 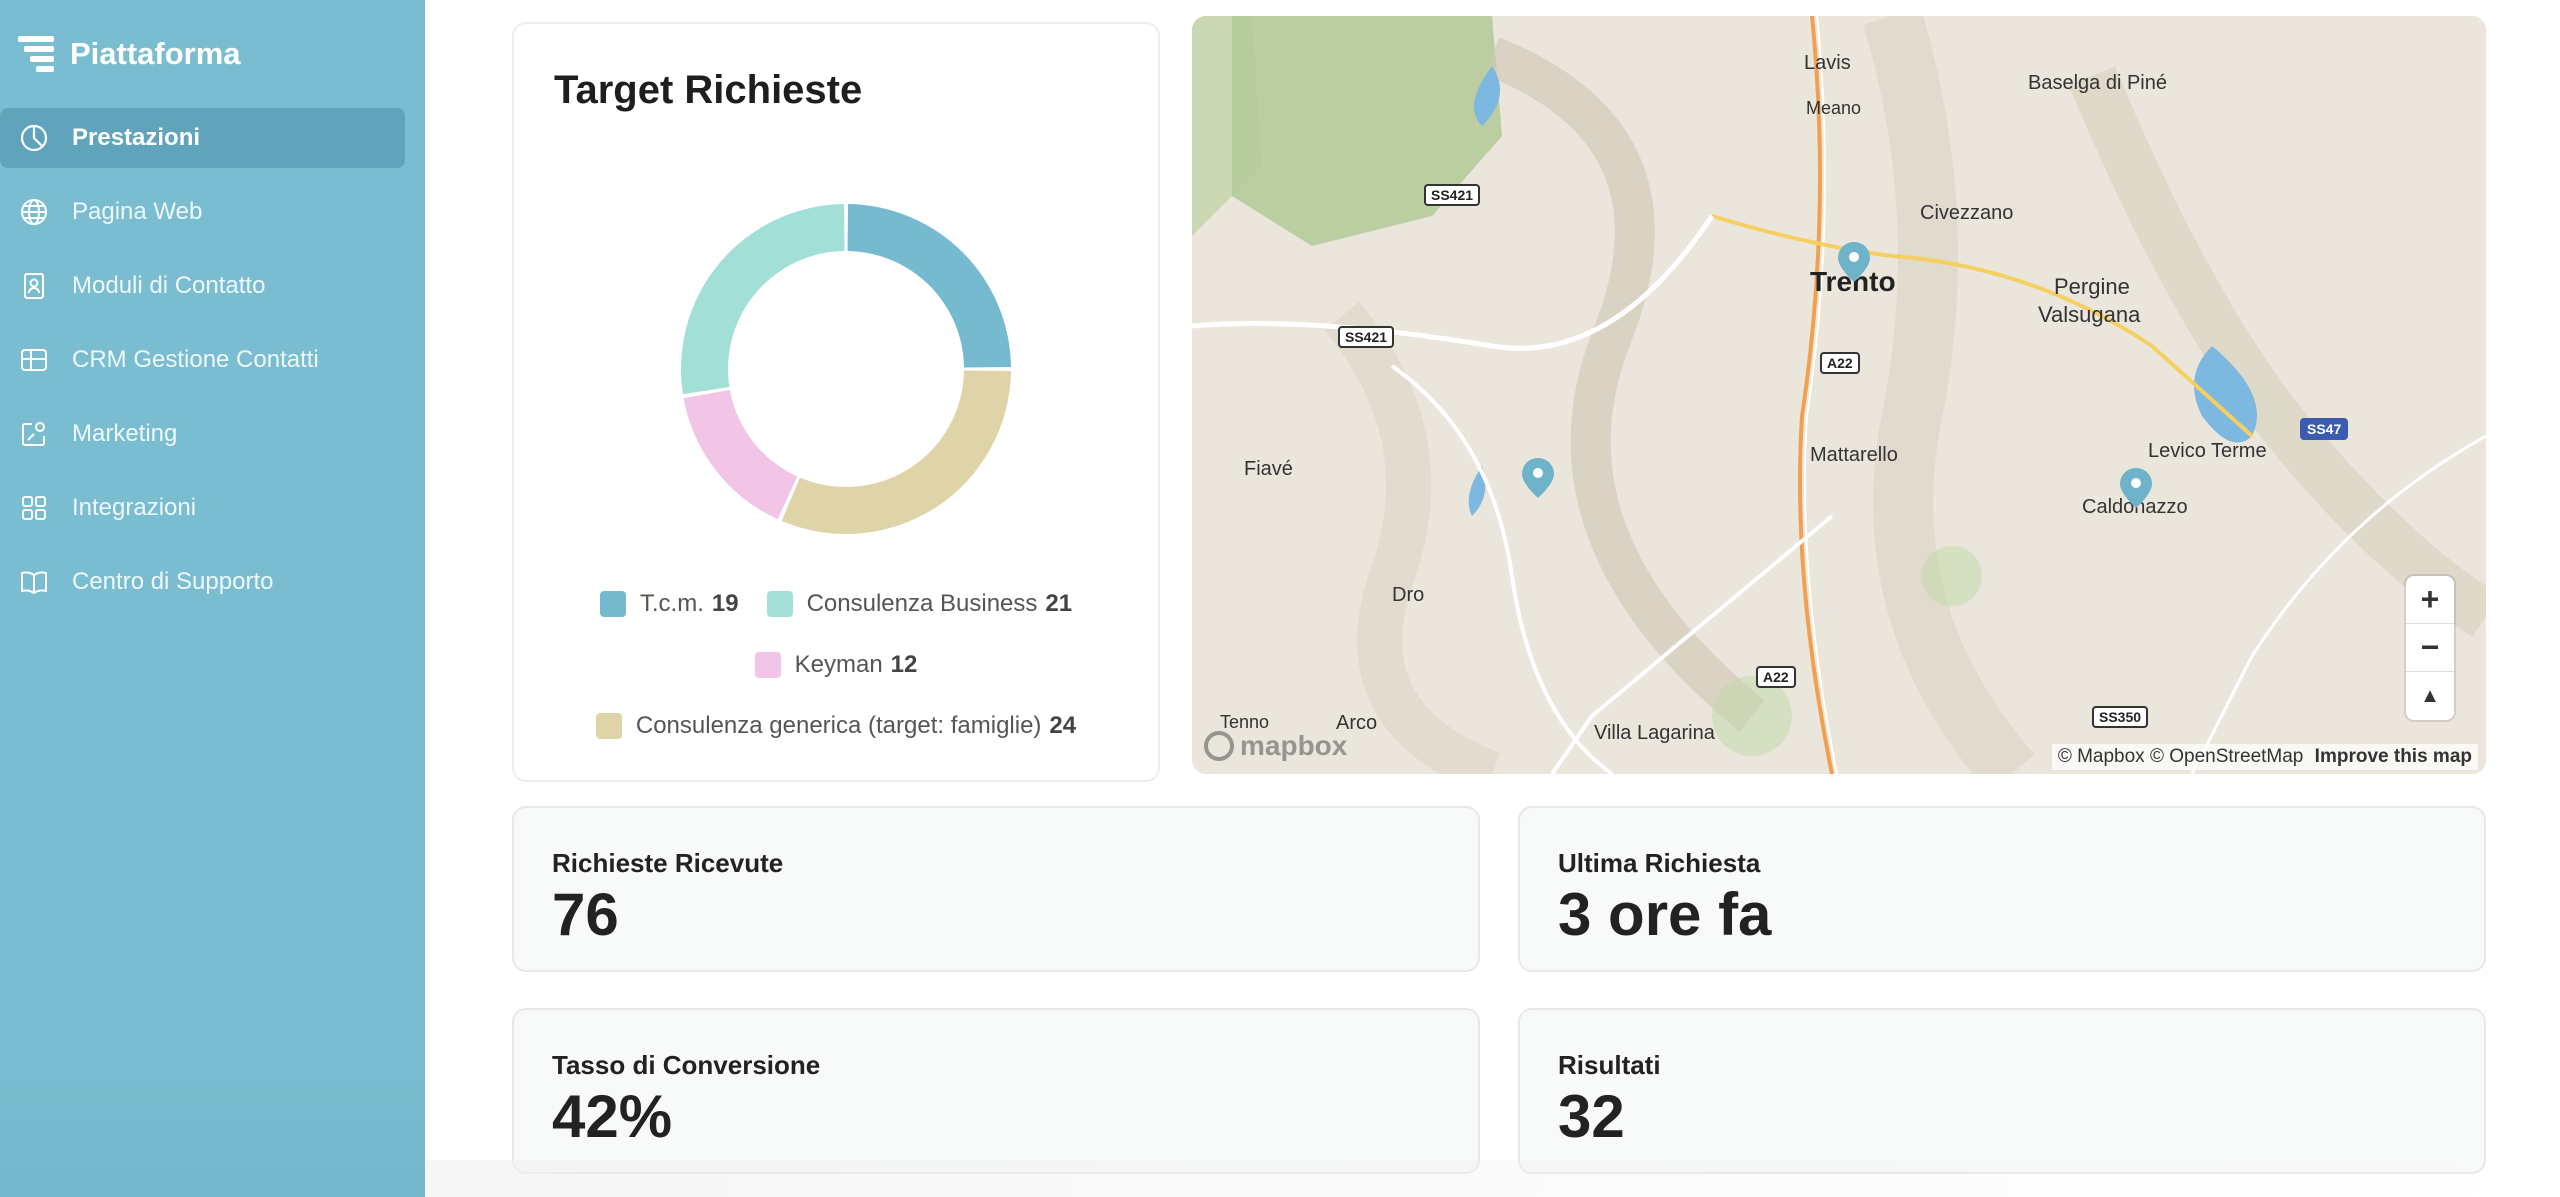 I want to click on map-place-label: Fiavé, so click(x=1268, y=469).